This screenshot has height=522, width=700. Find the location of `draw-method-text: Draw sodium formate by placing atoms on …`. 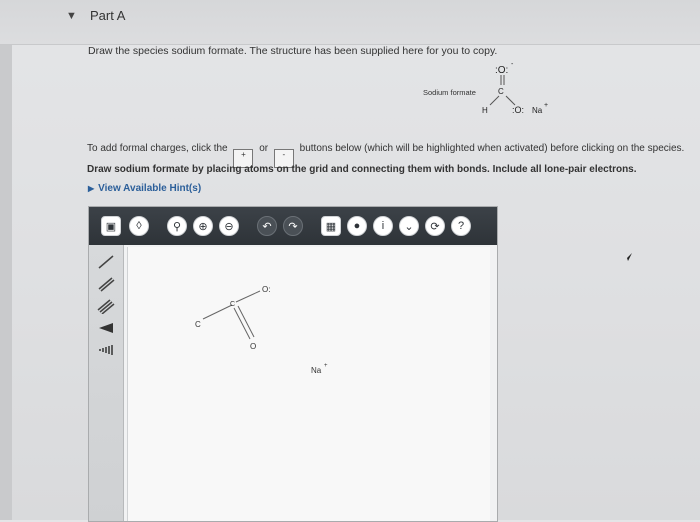

draw-method-text: Draw sodium formate by placing atoms on … is located at coordinates (362, 169).